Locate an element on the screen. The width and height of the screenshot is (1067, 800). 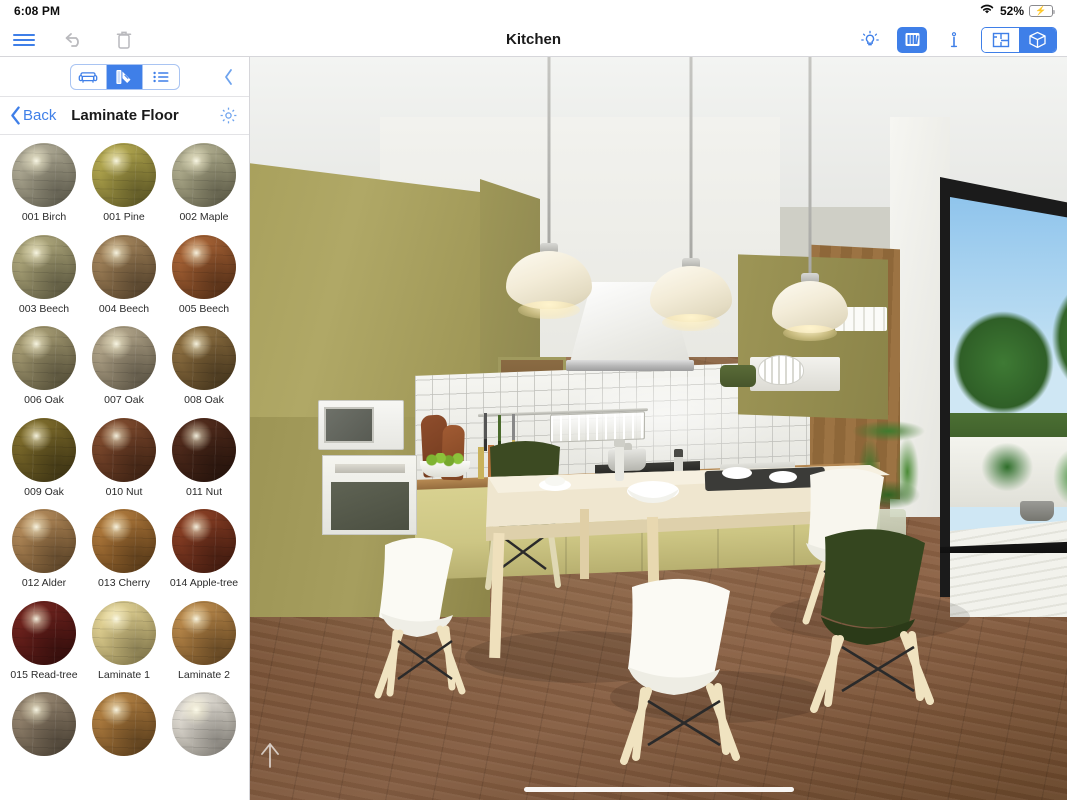
color-palette-icon is located at coordinates (124, 76).